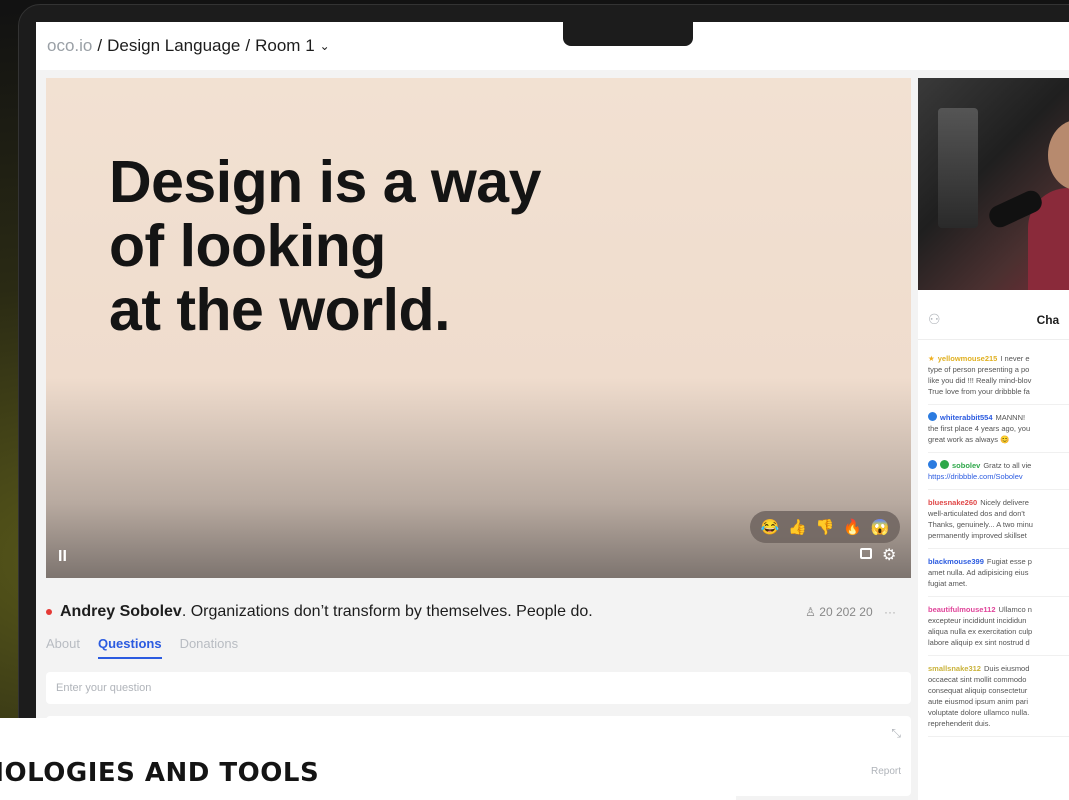 The image size is (1069, 800). What do you see at coordinates (977, 679) in the screenshot?
I see `chat-text: occaecat sint mollit commodo` at bounding box center [977, 679].